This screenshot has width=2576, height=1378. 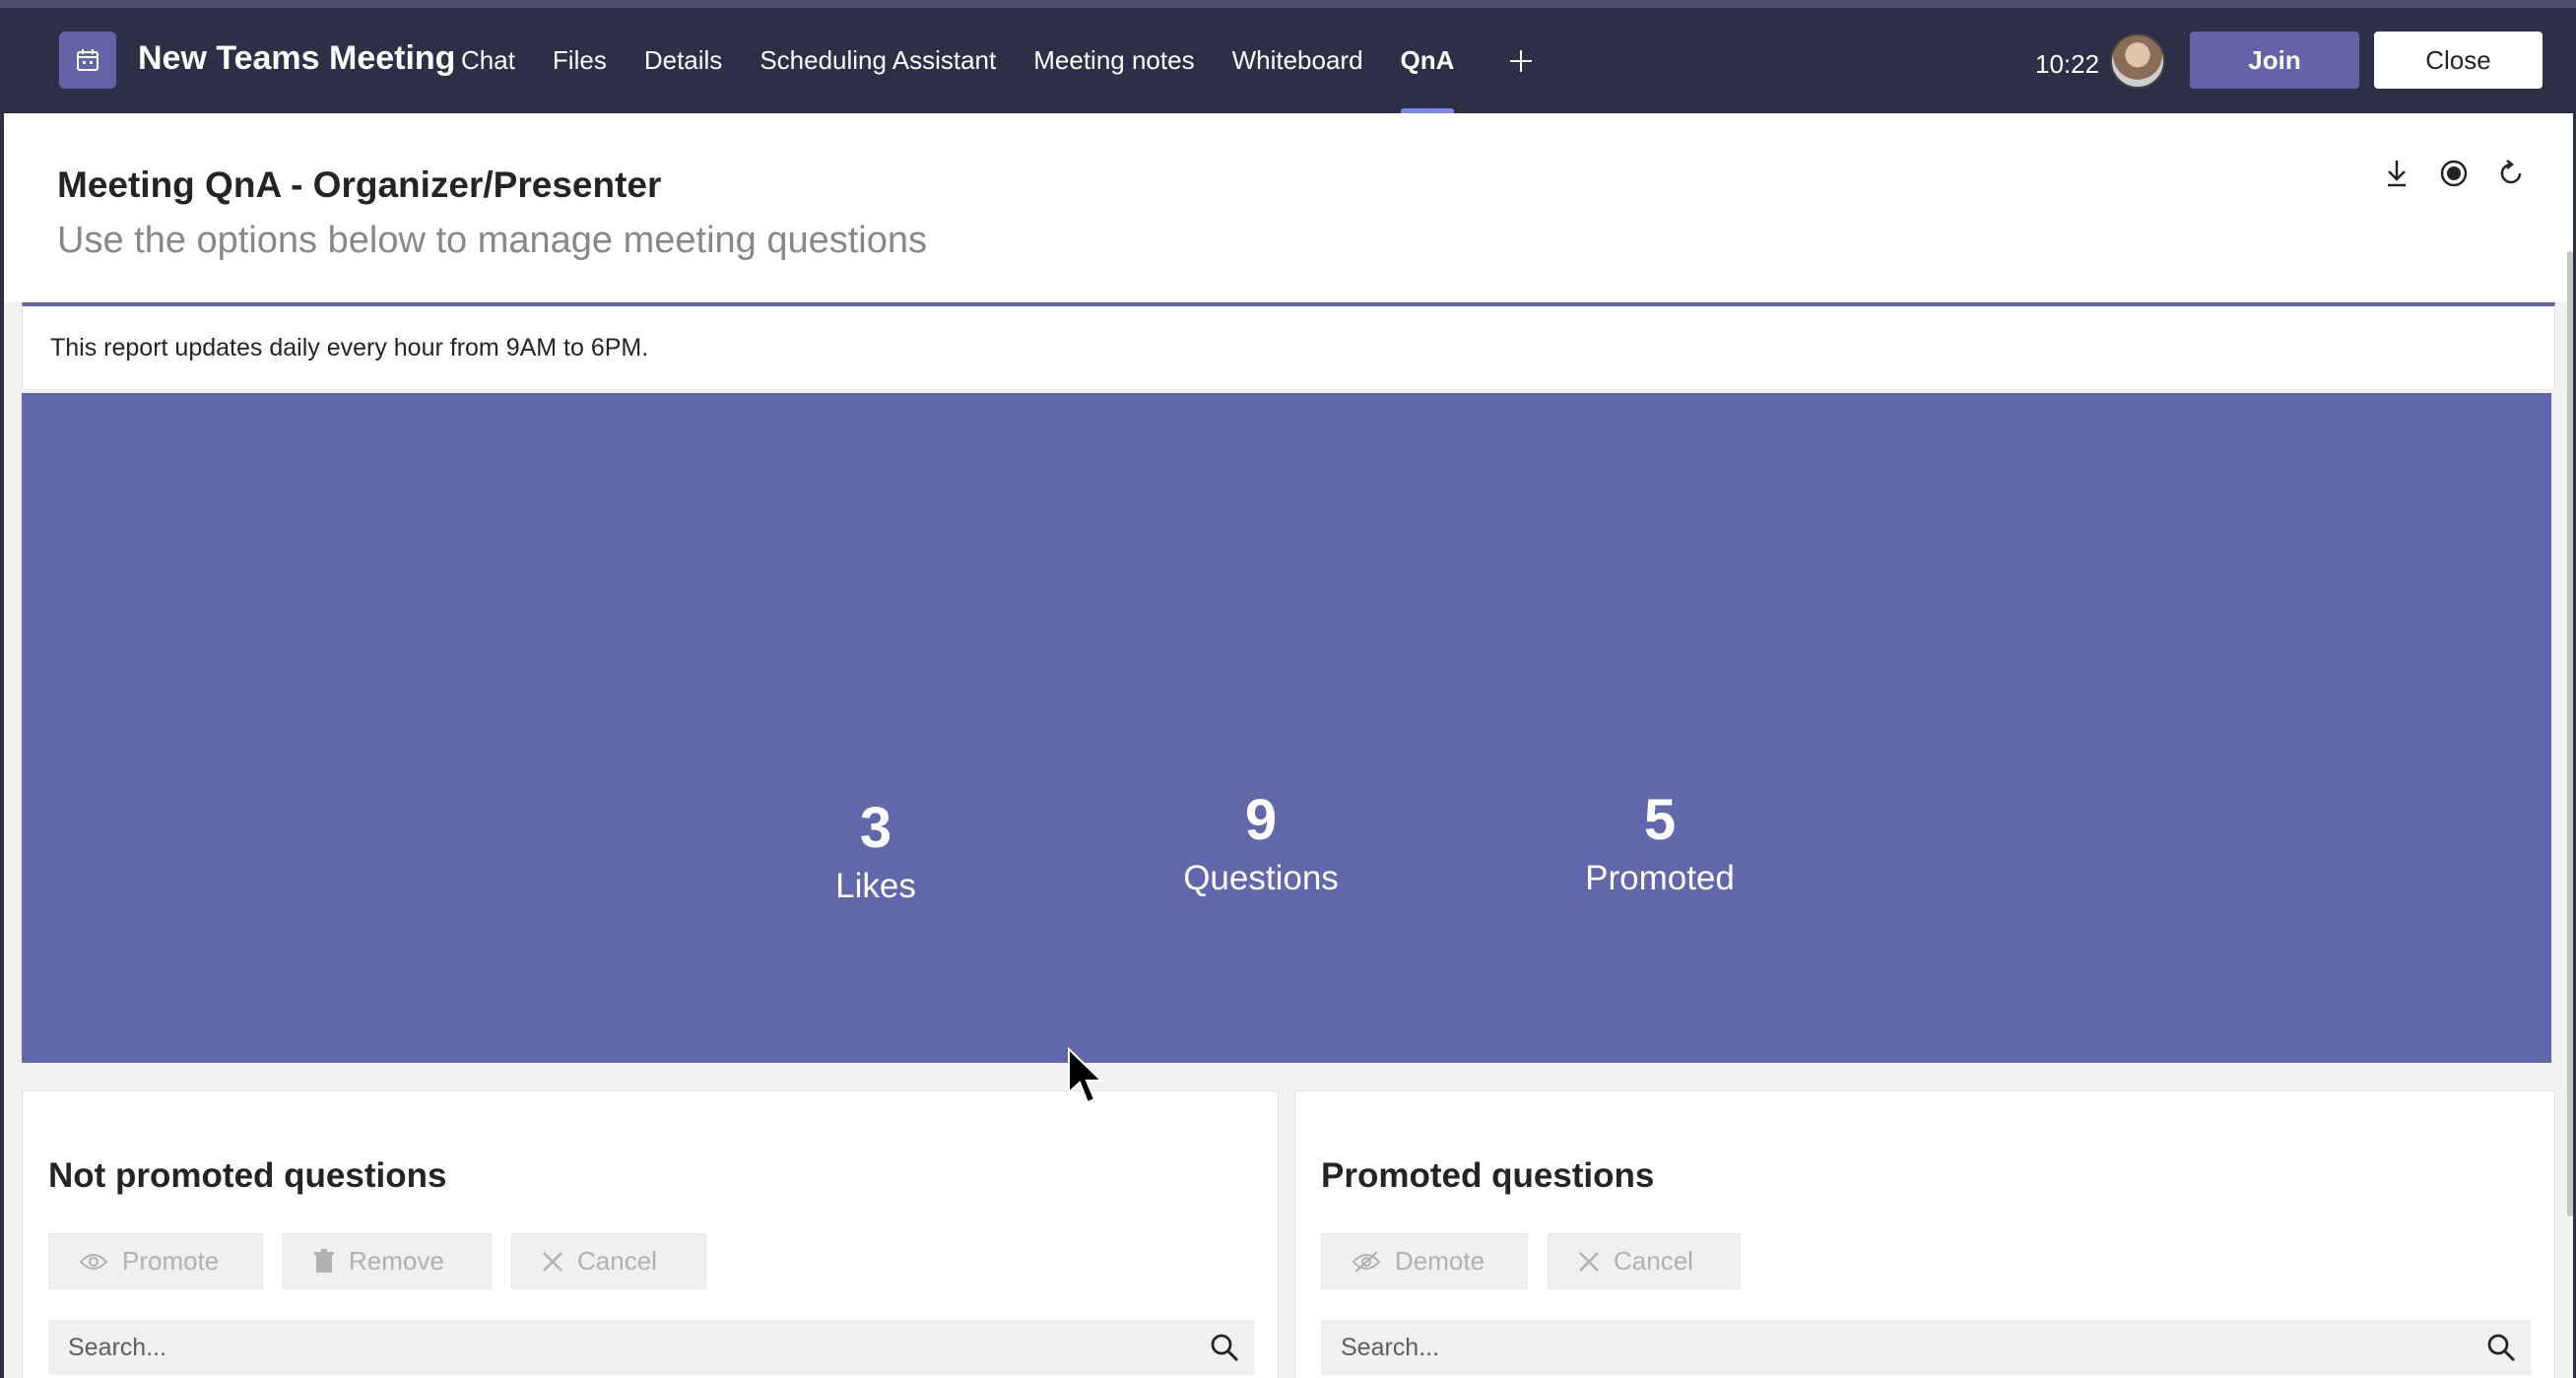 I want to click on likes-label: Likes, so click(x=876, y=886).